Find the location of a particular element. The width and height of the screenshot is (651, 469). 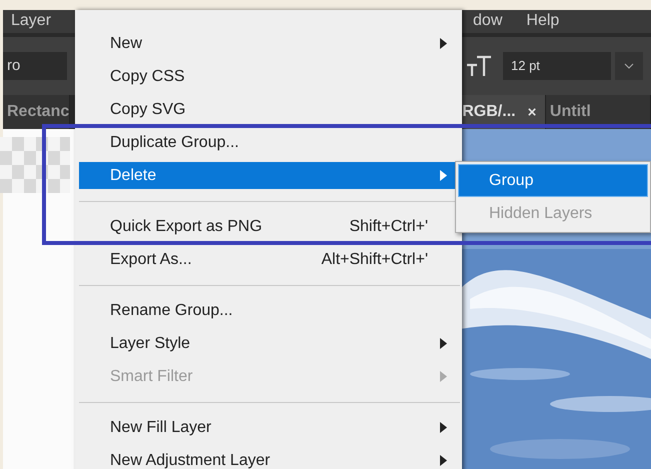

menu-item: Export As... Alt+Shift+Ctrl+' is located at coordinates (268, 259).